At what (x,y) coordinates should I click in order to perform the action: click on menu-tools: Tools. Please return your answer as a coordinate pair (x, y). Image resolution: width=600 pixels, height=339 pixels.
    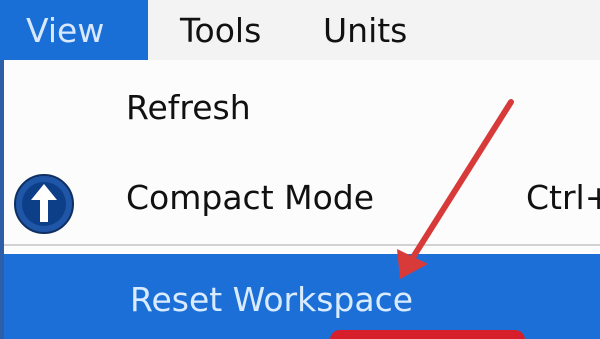
    Looking at the image, I should click on (235, 30).